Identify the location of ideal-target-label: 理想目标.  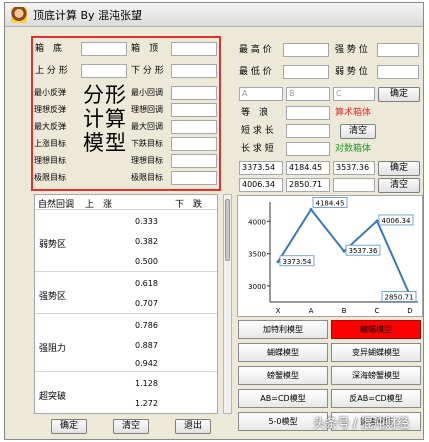
(50, 160).